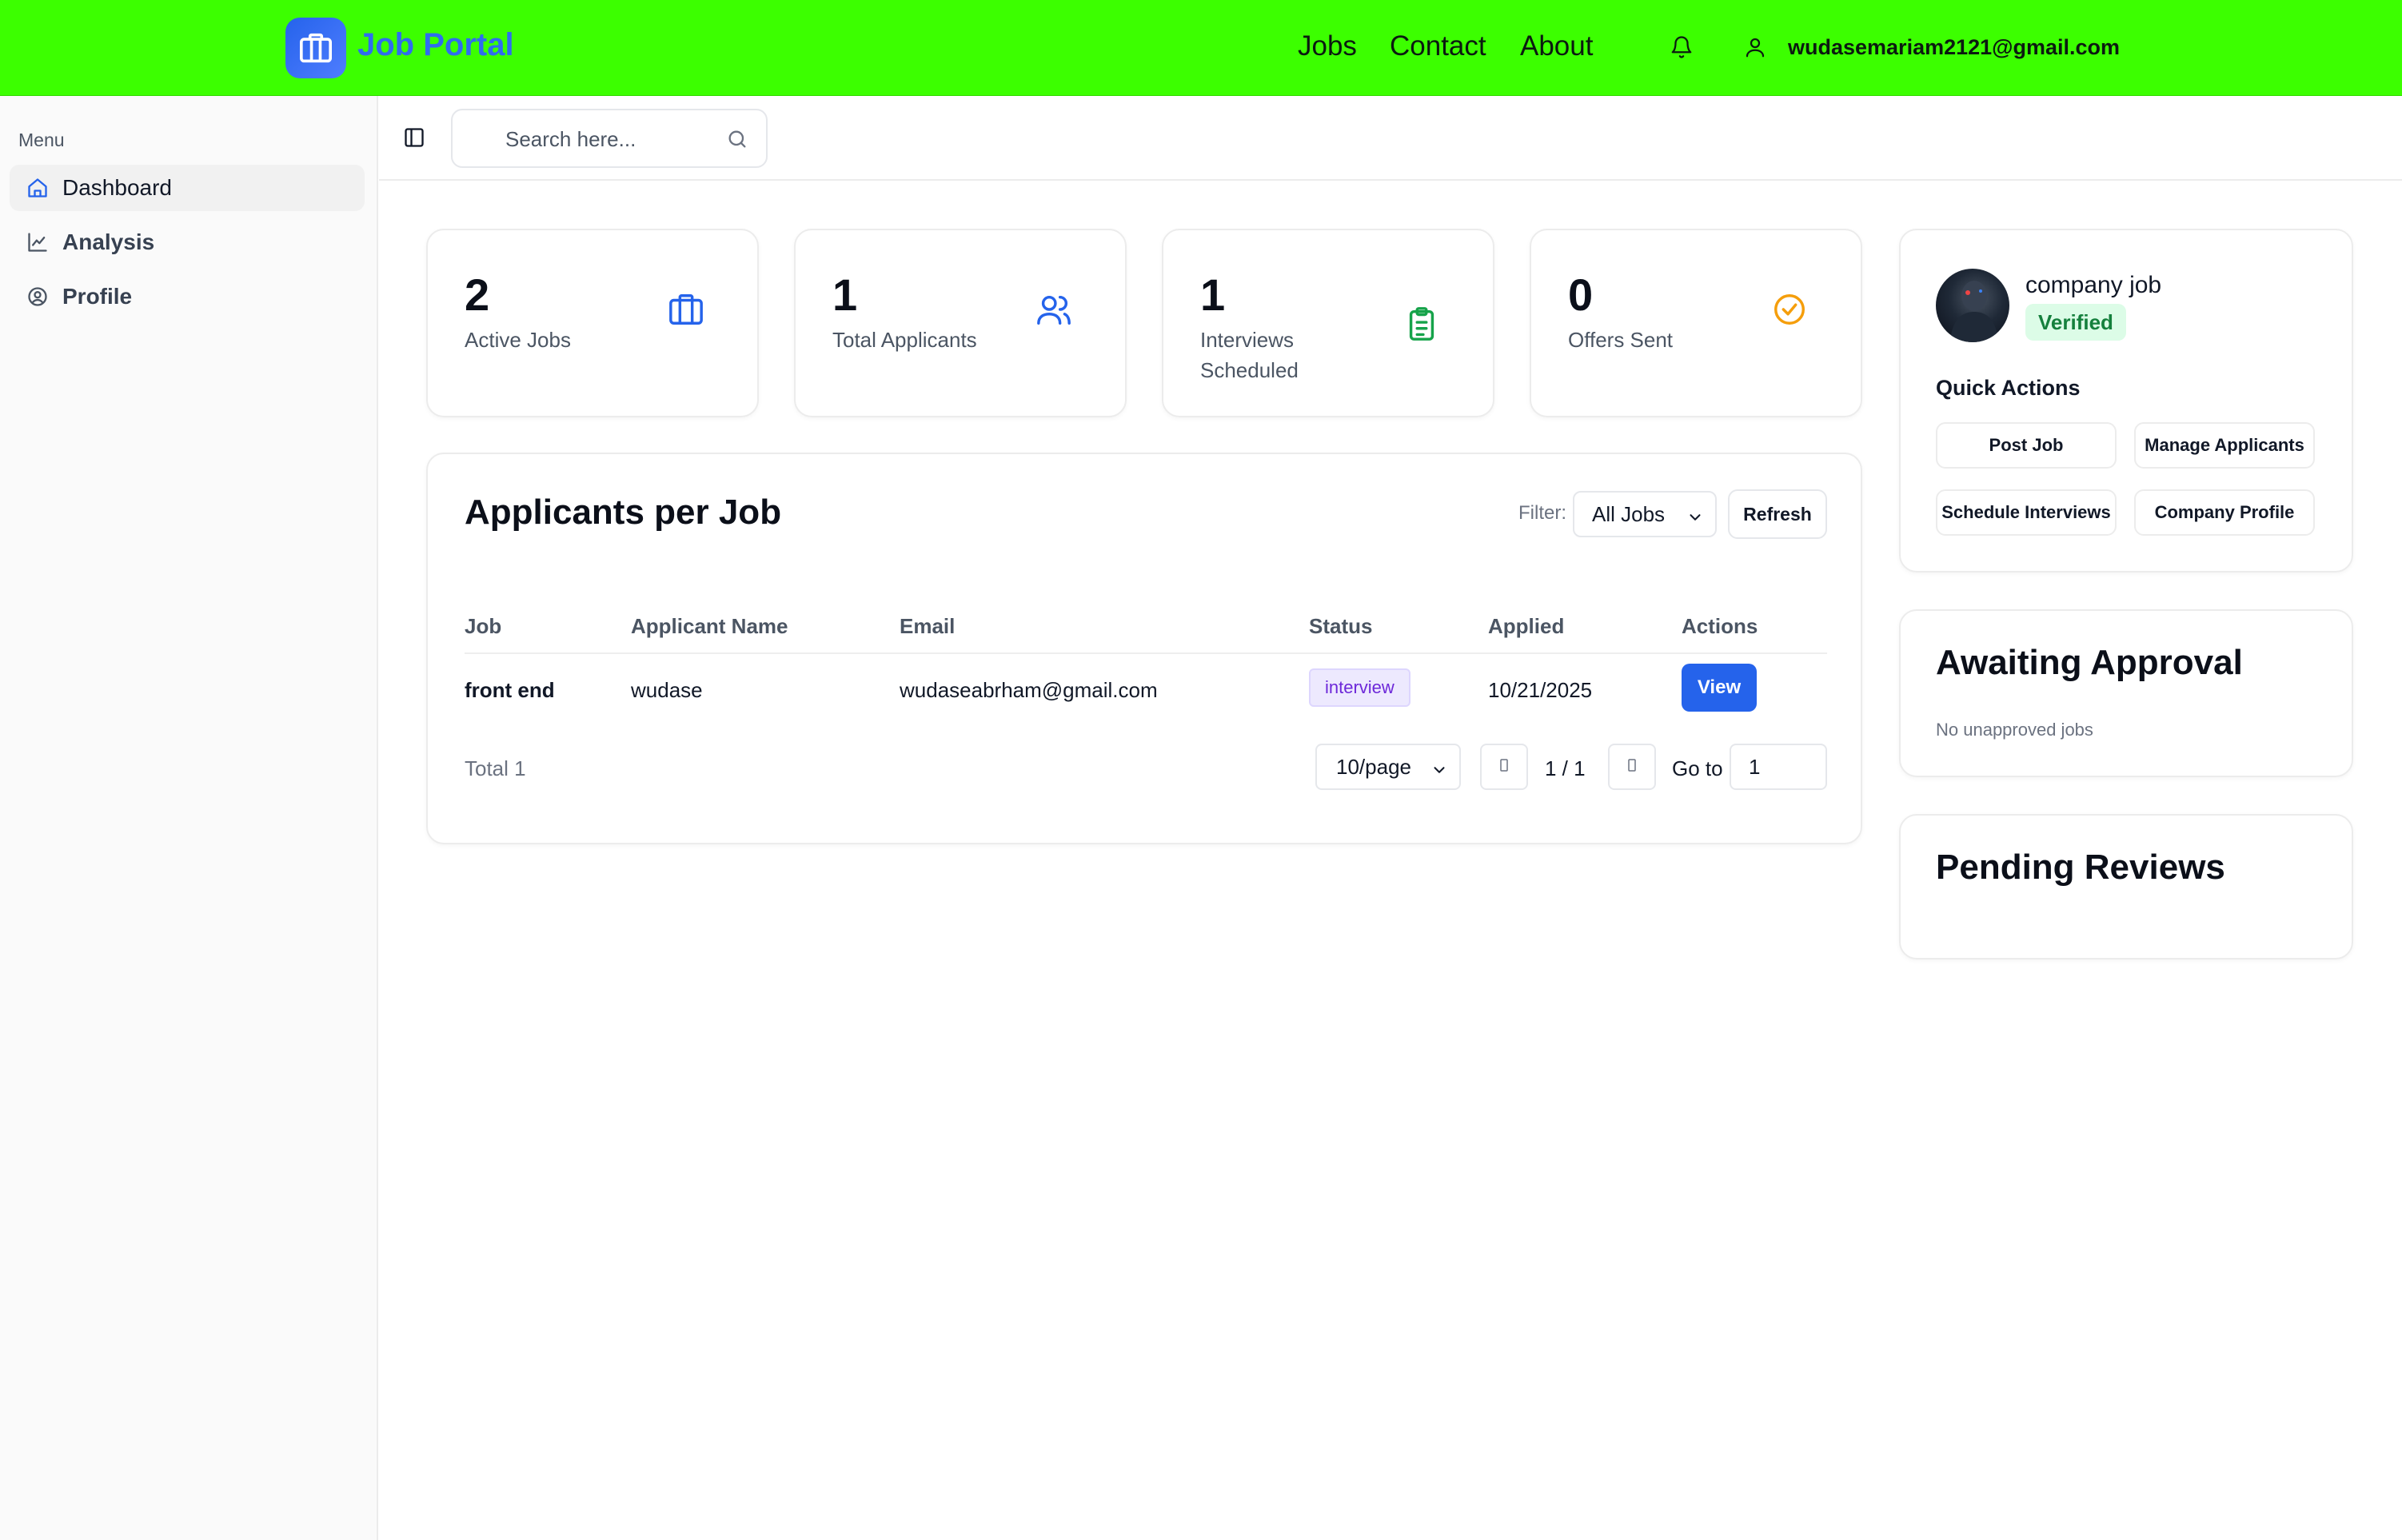  Describe the element at coordinates (108, 241) in the screenshot. I see `sidebar-item-label: Analysis` at that location.